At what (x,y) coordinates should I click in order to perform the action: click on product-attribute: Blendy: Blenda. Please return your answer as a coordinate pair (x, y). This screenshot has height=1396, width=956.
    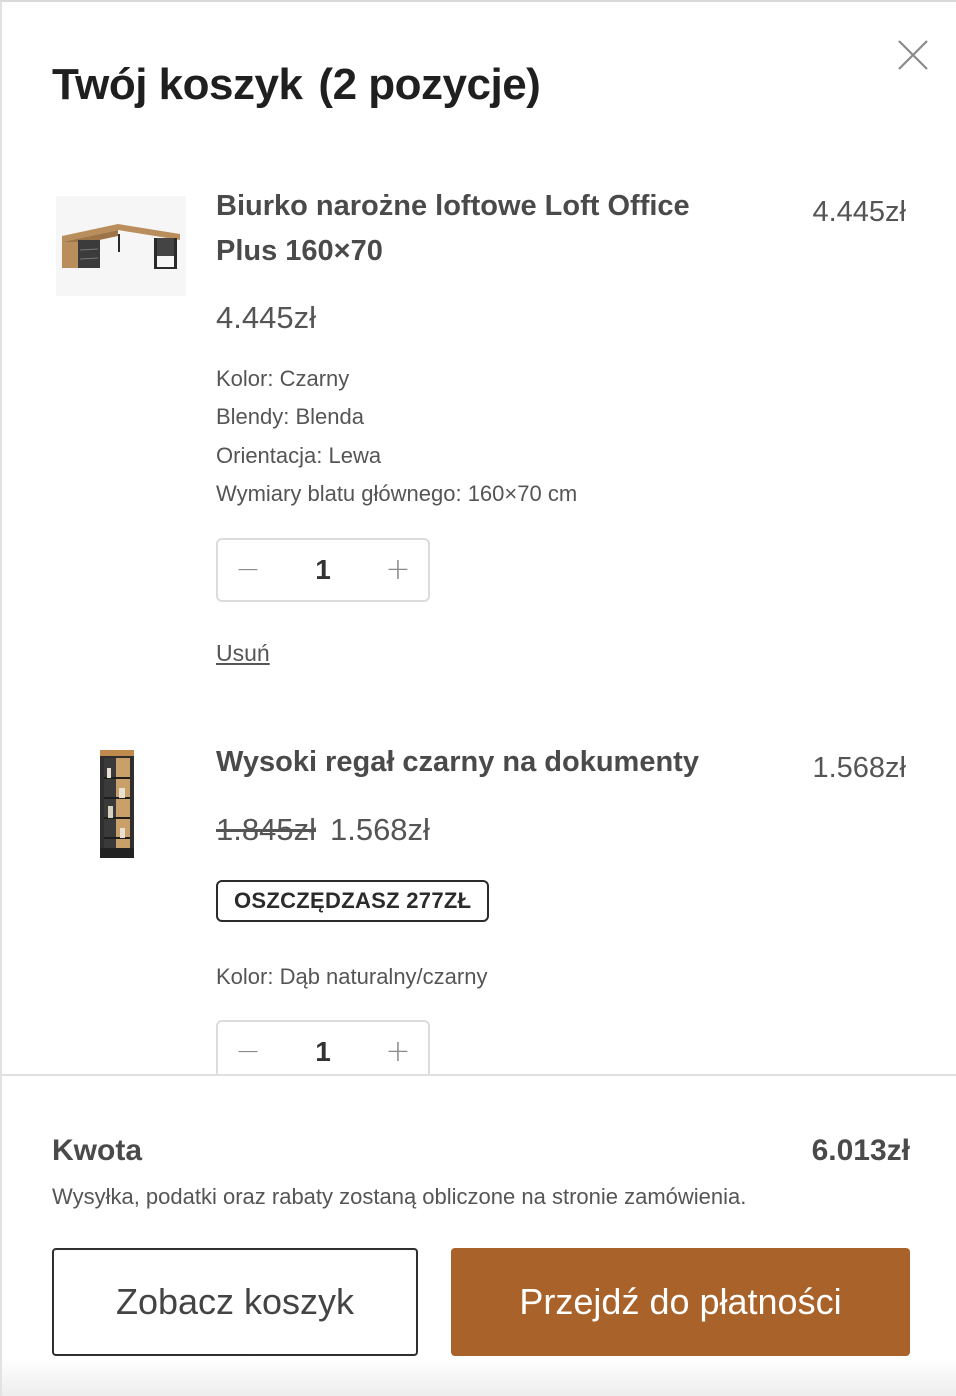
    Looking at the image, I should click on (290, 416).